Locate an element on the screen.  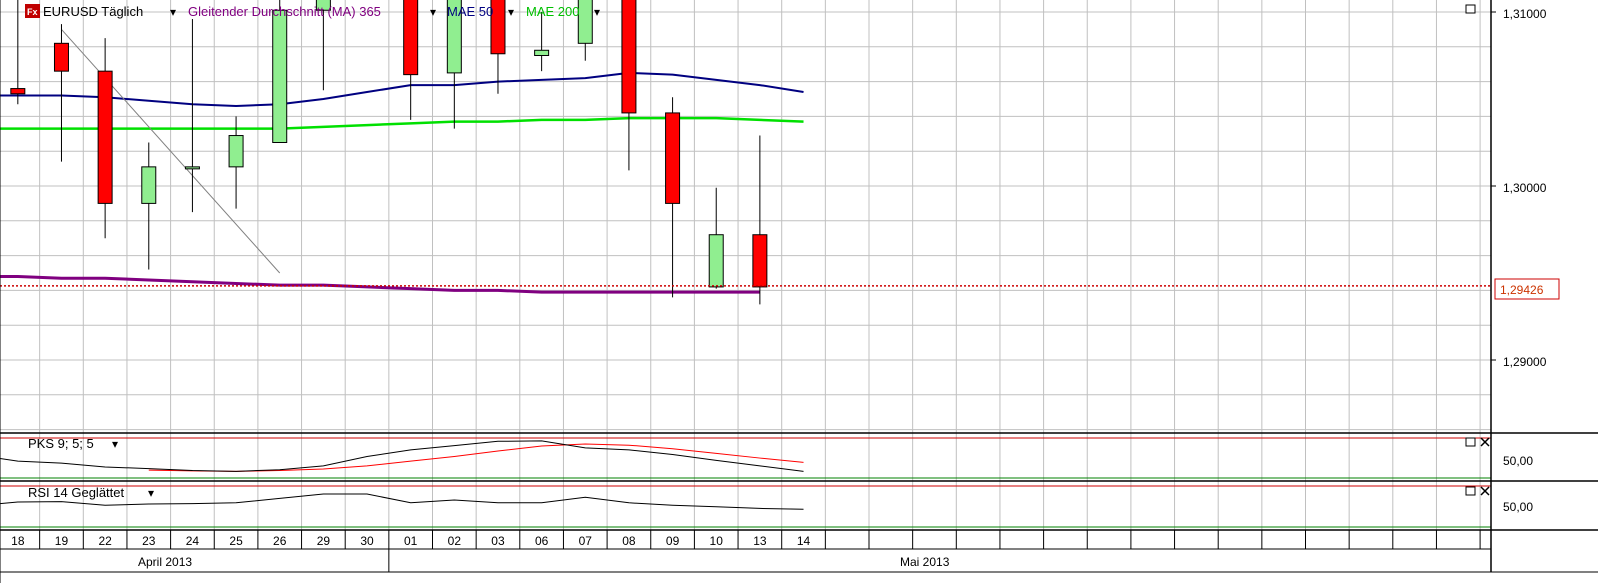
rsi-label: RSI 14 Geglättet is located at coordinates (76, 492).